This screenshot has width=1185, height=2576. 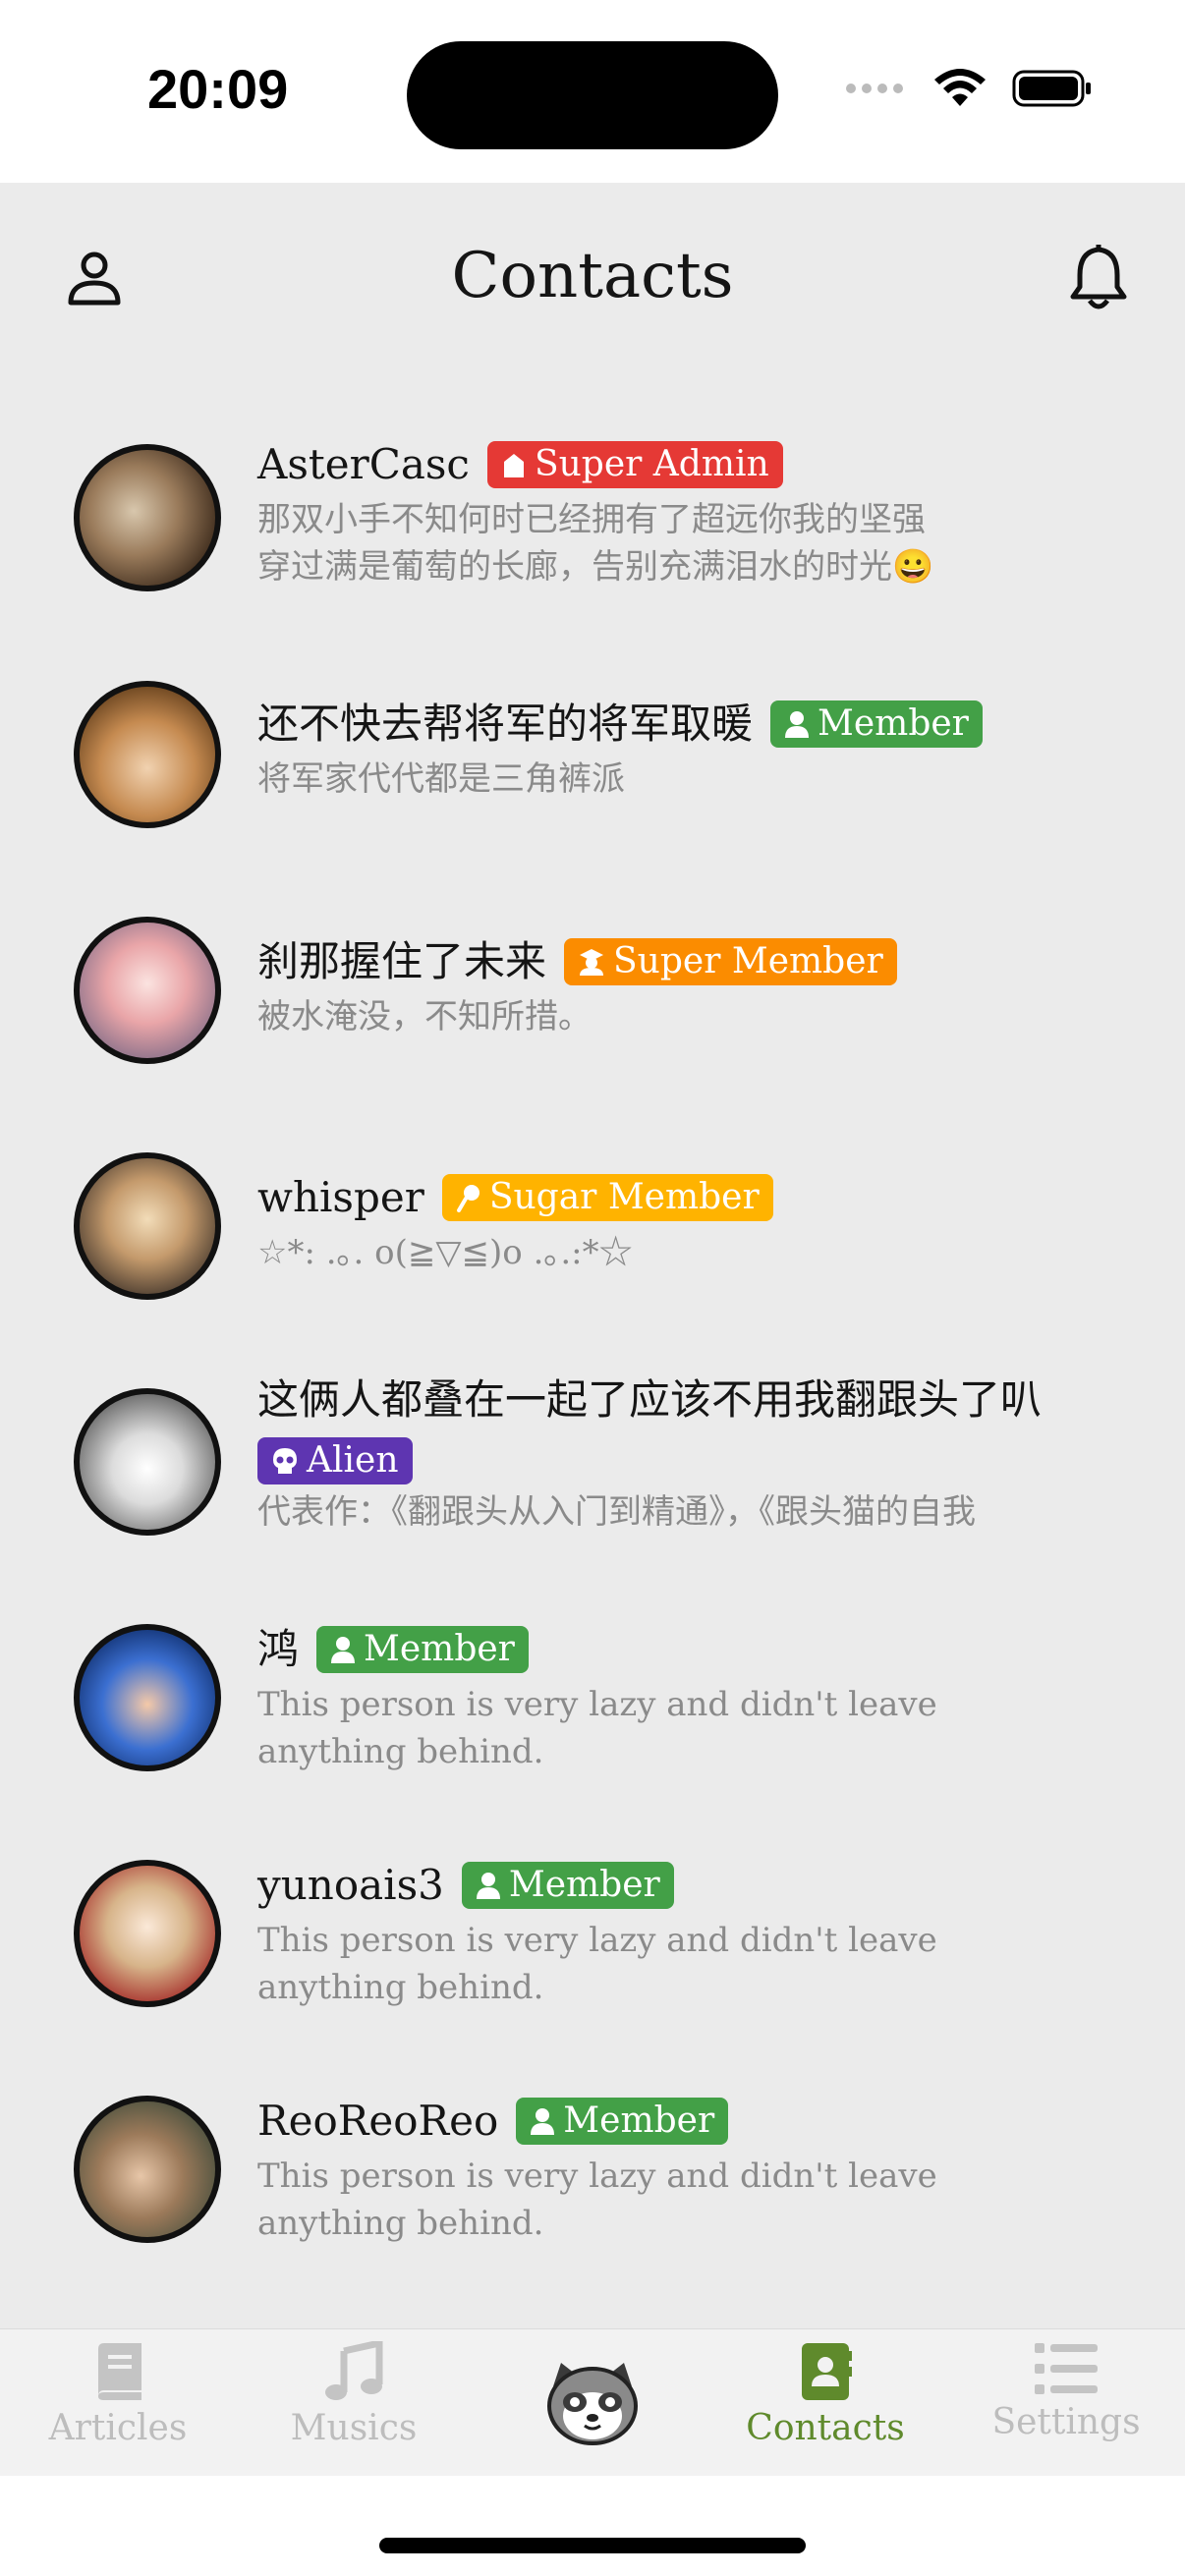 I want to click on tab-settings: Settings, so click(x=1066, y=2405).